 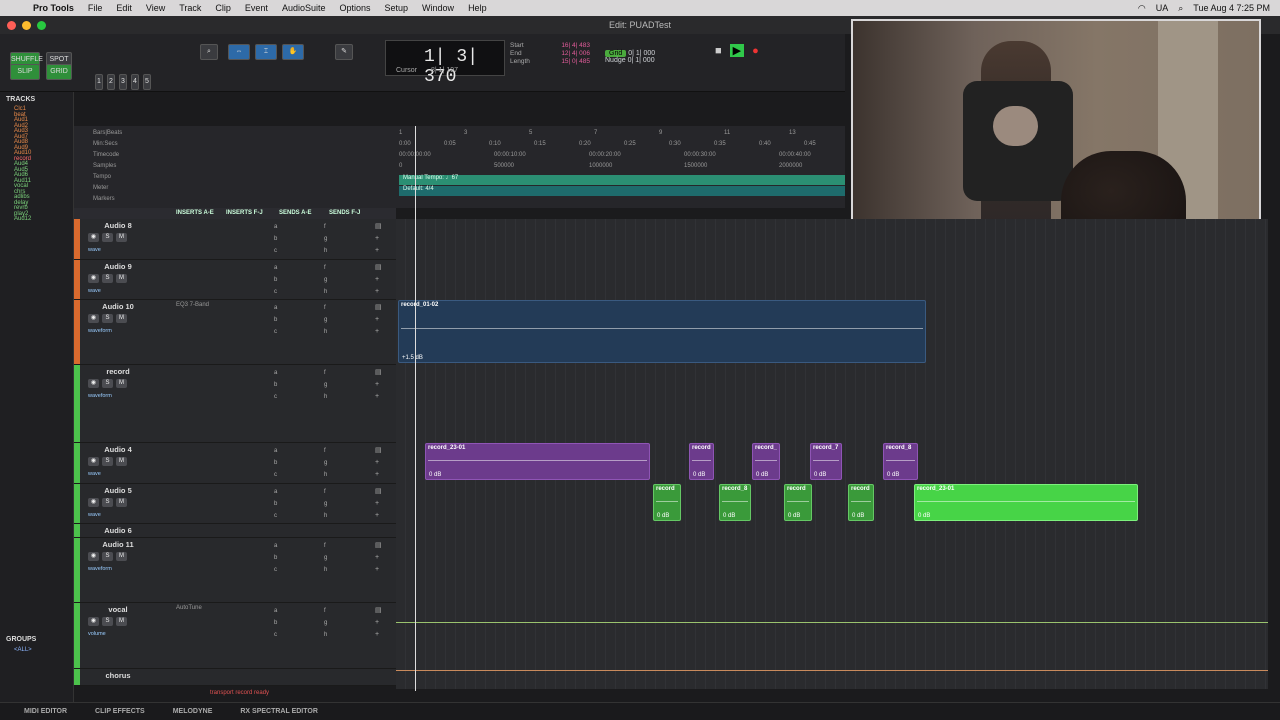 What do you see at coordinates (641, 53) in the screenshot?
I see `grid-value: 0| 1| 000` at bounding box center [641, 53].